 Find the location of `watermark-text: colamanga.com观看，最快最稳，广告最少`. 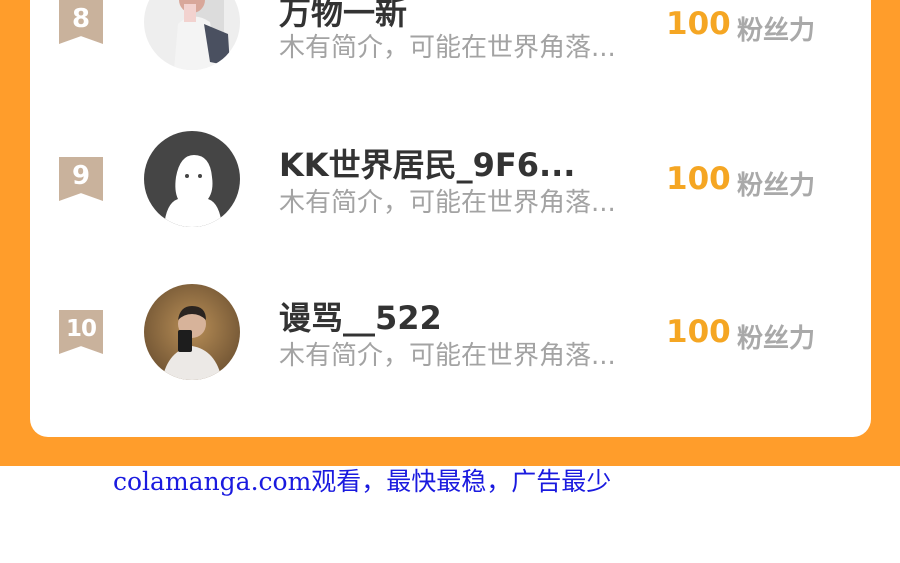

watermark-text: colamanga.com观看，最快最稳，广告最少 is located at coordinates (362, 481).